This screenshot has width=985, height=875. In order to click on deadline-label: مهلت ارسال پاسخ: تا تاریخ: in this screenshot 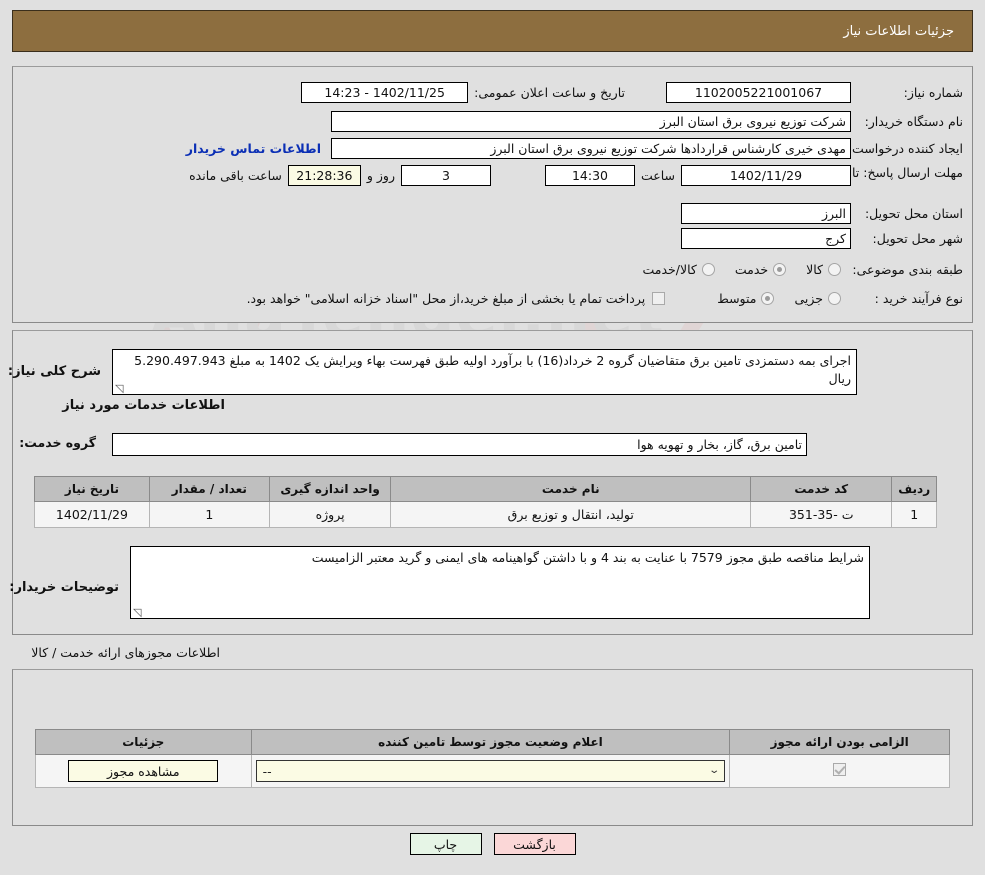, I will do `click(890, 172)`.